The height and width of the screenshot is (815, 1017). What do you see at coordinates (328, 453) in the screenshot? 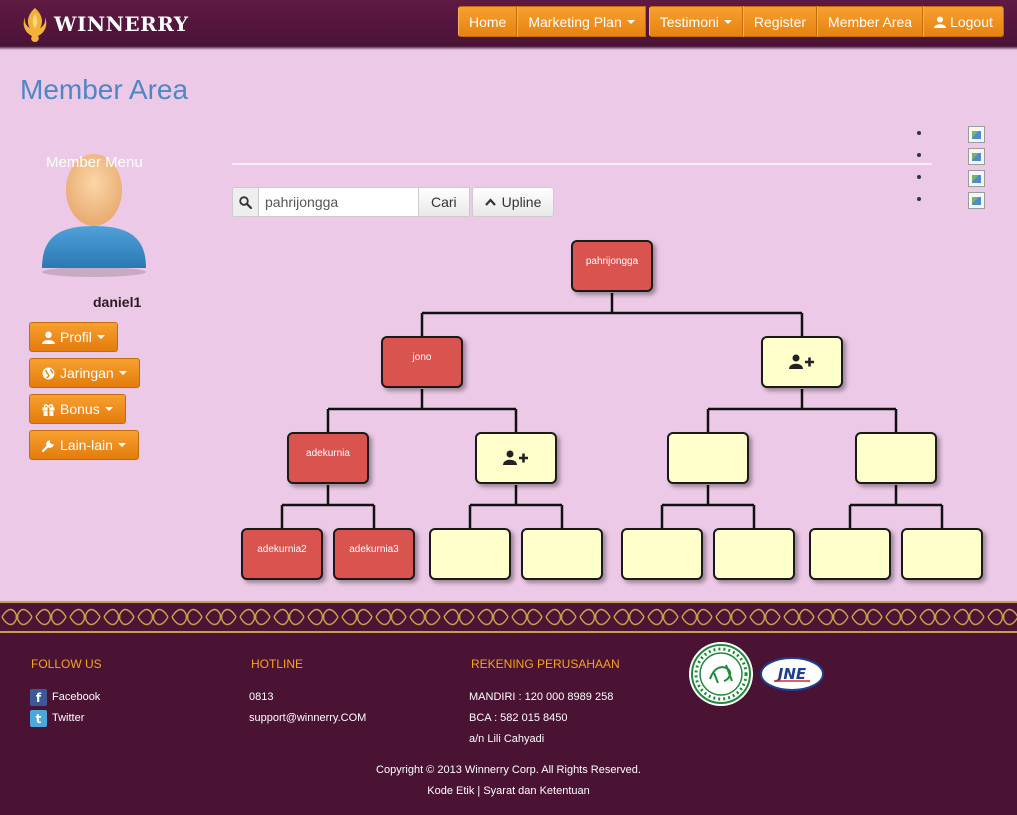
I see `tree-node-label: adekurnia` at bounding box center [328, 453].